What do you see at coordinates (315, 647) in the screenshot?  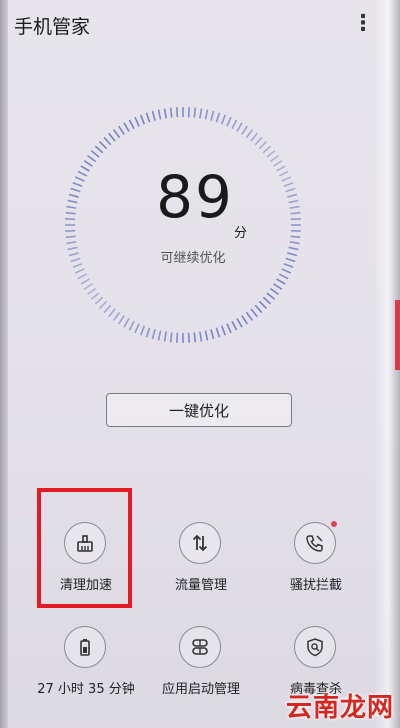 I see `virus-scan-icon` at bounding box center [315, 647].